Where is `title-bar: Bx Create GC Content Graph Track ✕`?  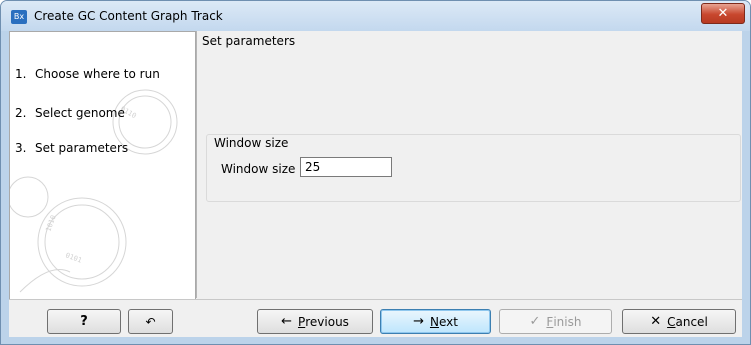
title-bar: Bx Create GC Content Graph Track ✕ is located at coordinates (375, 16).